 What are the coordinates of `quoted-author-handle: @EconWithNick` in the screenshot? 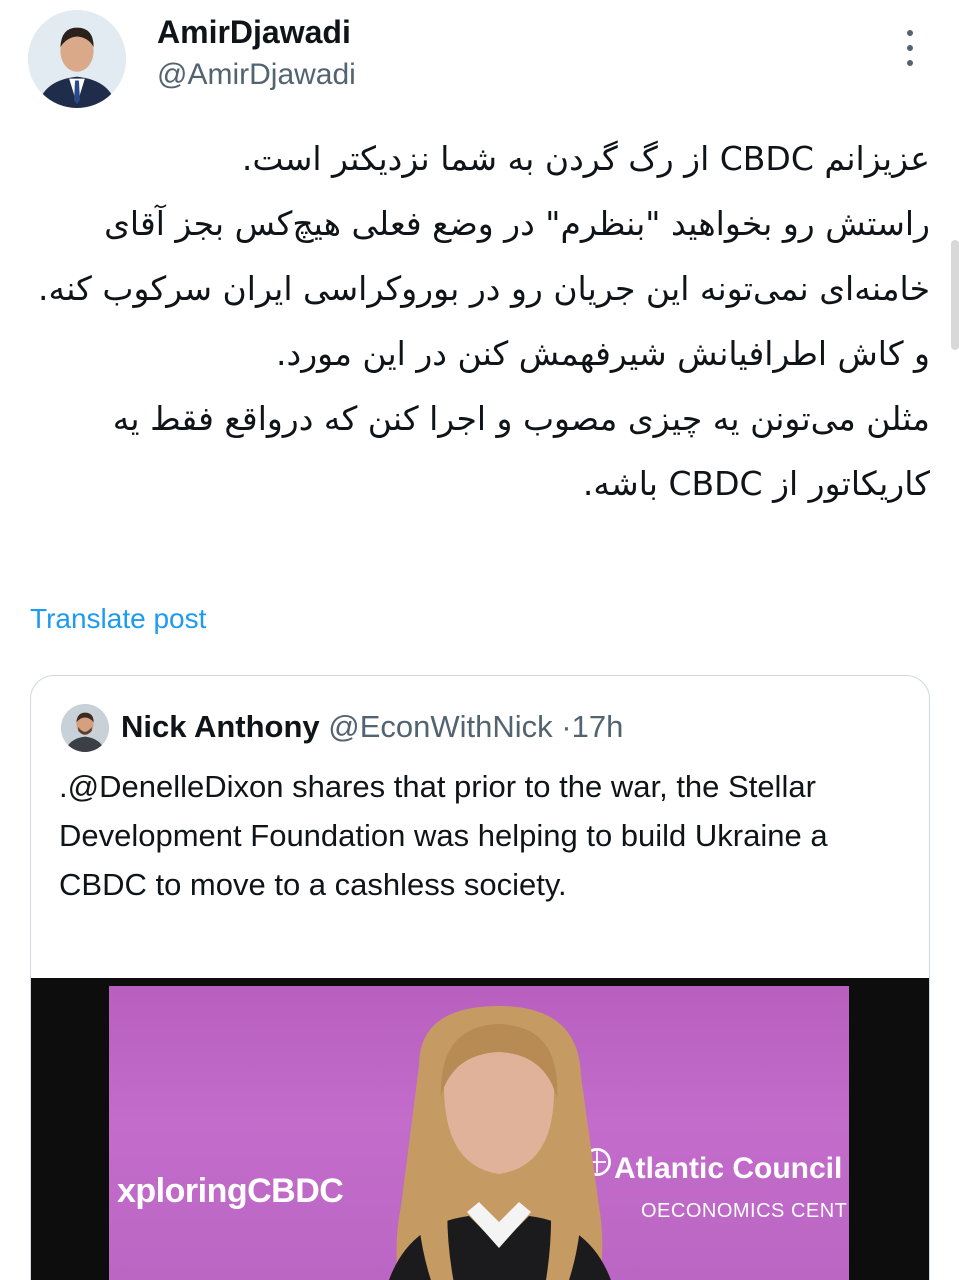 It's located at (440, 726).